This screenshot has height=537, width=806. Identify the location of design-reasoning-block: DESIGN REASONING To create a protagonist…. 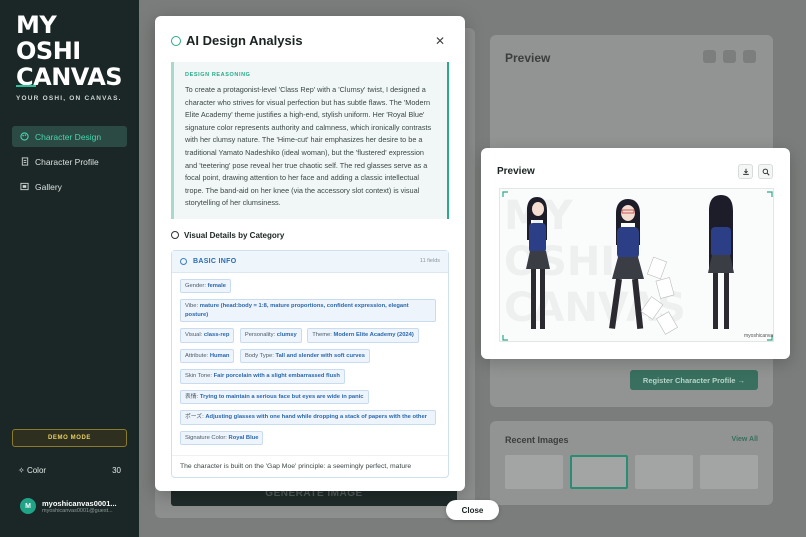
(310, 140).